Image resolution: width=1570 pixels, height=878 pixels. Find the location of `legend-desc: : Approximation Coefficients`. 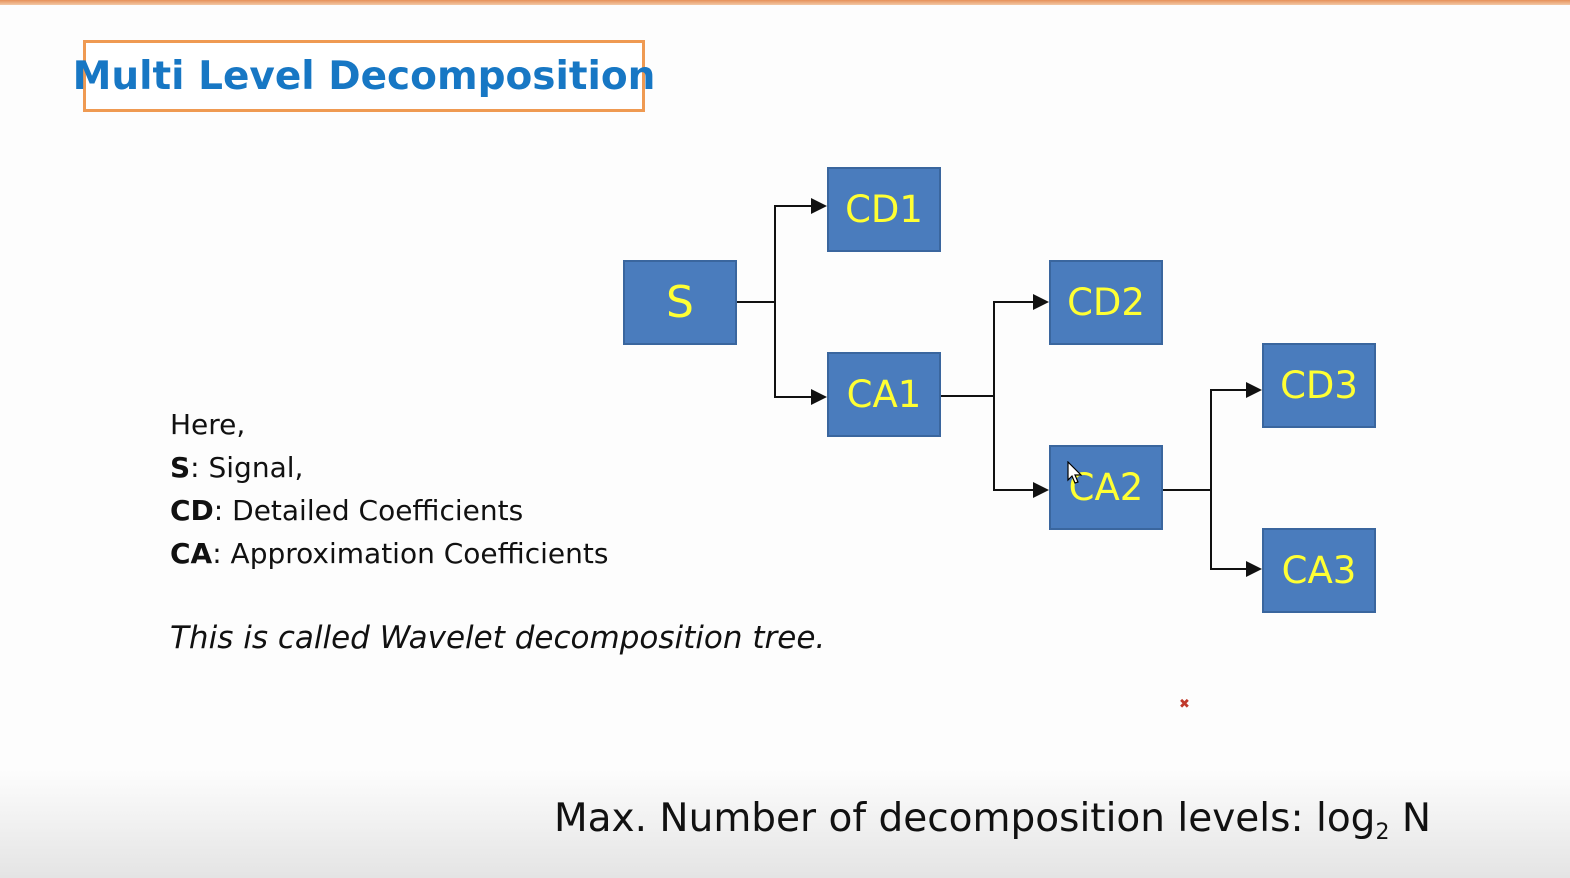

legend-desc: : Approximation Coefficients is located at coordinates (410, 553).